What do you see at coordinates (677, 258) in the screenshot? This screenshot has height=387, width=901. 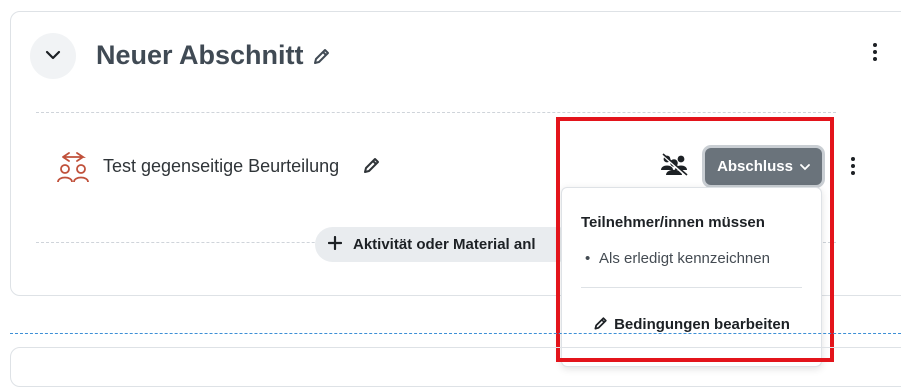 I see `completion-requirement-item: Als erledigt kennzeichnen` at bounding box center [677, 258].